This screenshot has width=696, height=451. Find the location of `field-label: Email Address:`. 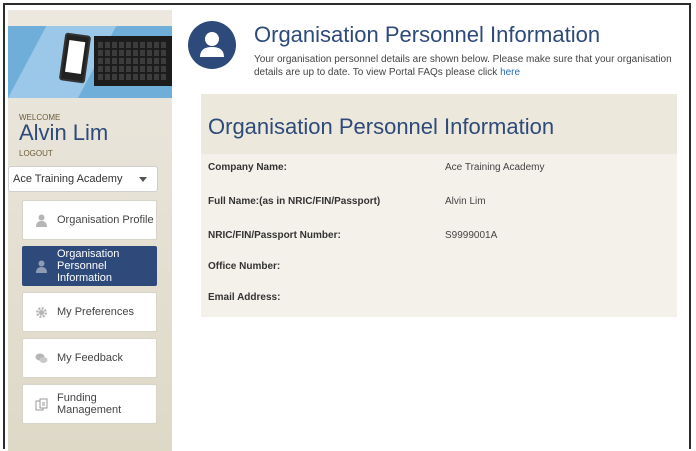

field-label: Email Address: is located at coordinates (244, 297).